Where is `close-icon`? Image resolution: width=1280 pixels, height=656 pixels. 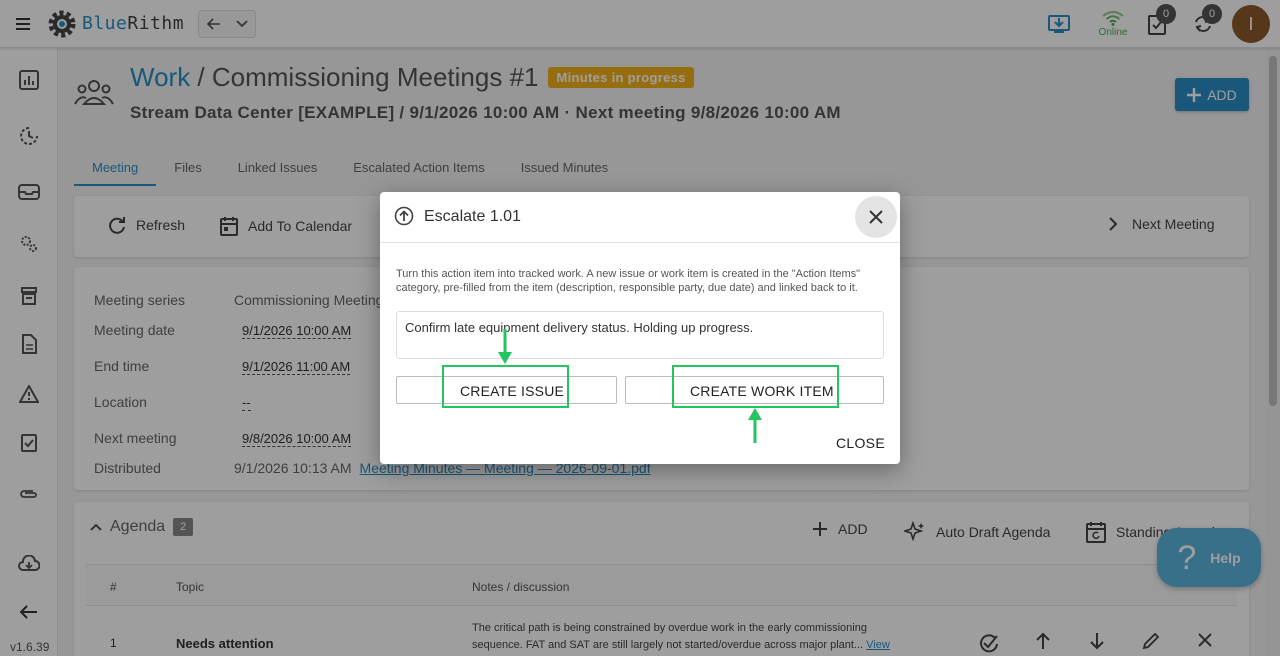 close-icon is located at coordinates (876, 217).